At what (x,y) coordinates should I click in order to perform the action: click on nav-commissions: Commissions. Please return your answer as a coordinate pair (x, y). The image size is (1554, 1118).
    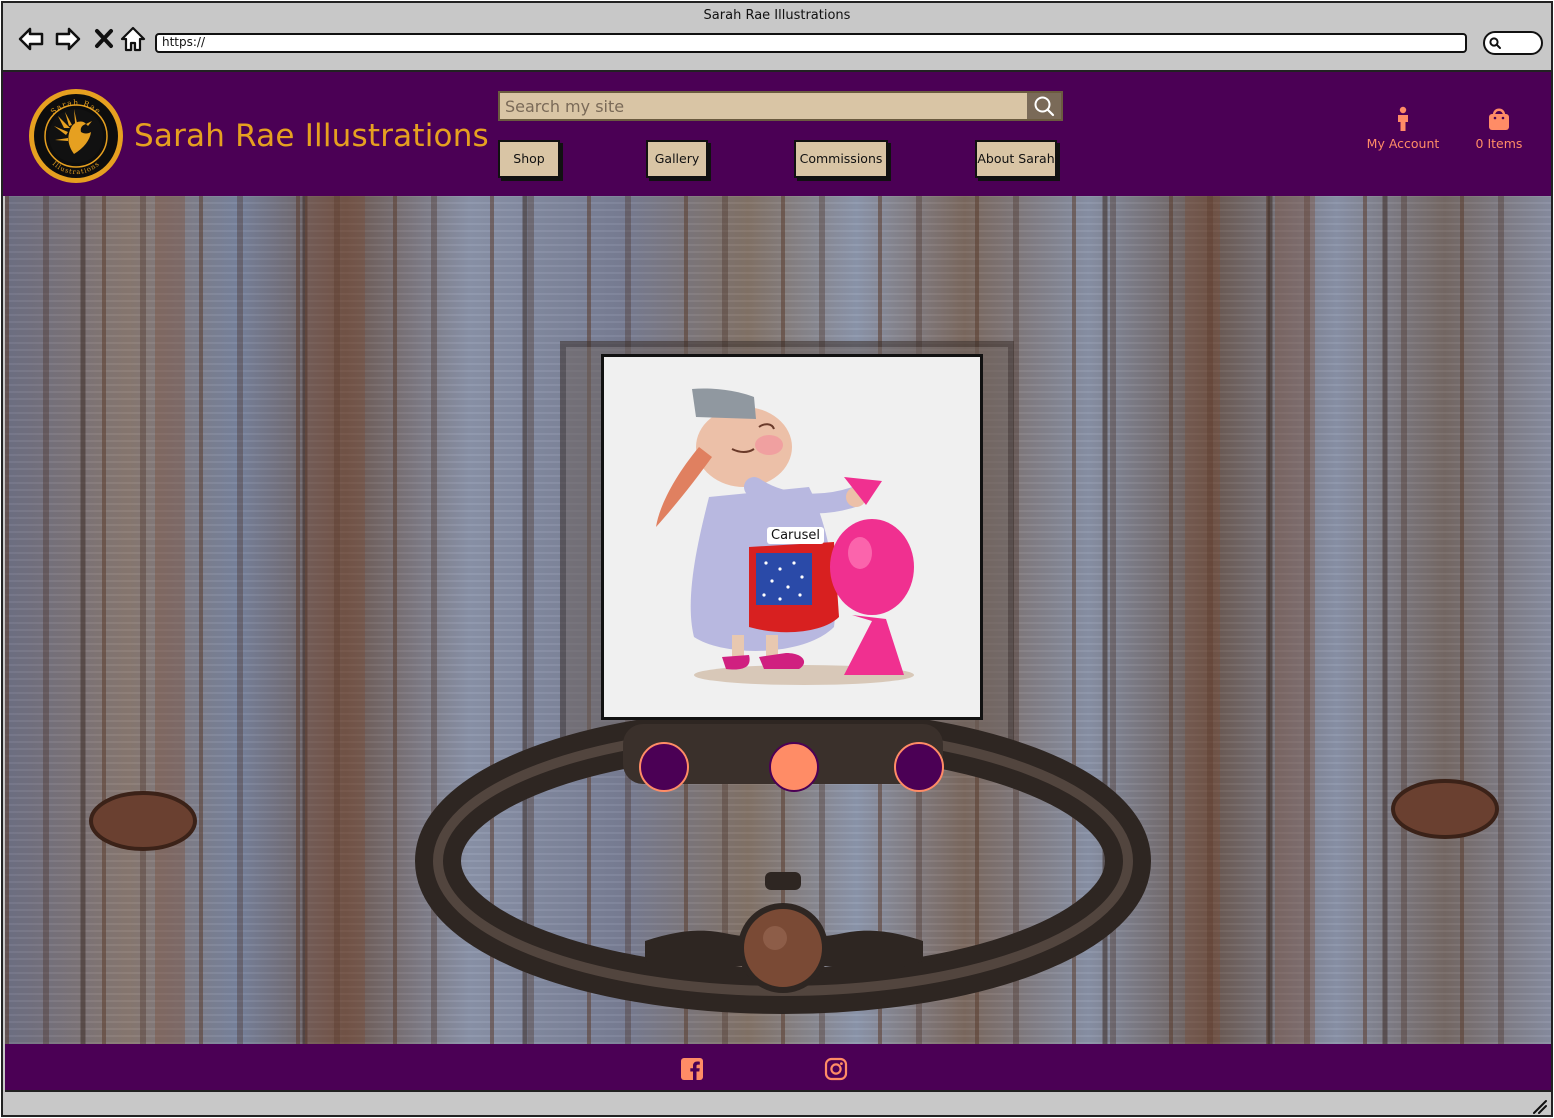
    Looking at the image, I should click on (841, 159).